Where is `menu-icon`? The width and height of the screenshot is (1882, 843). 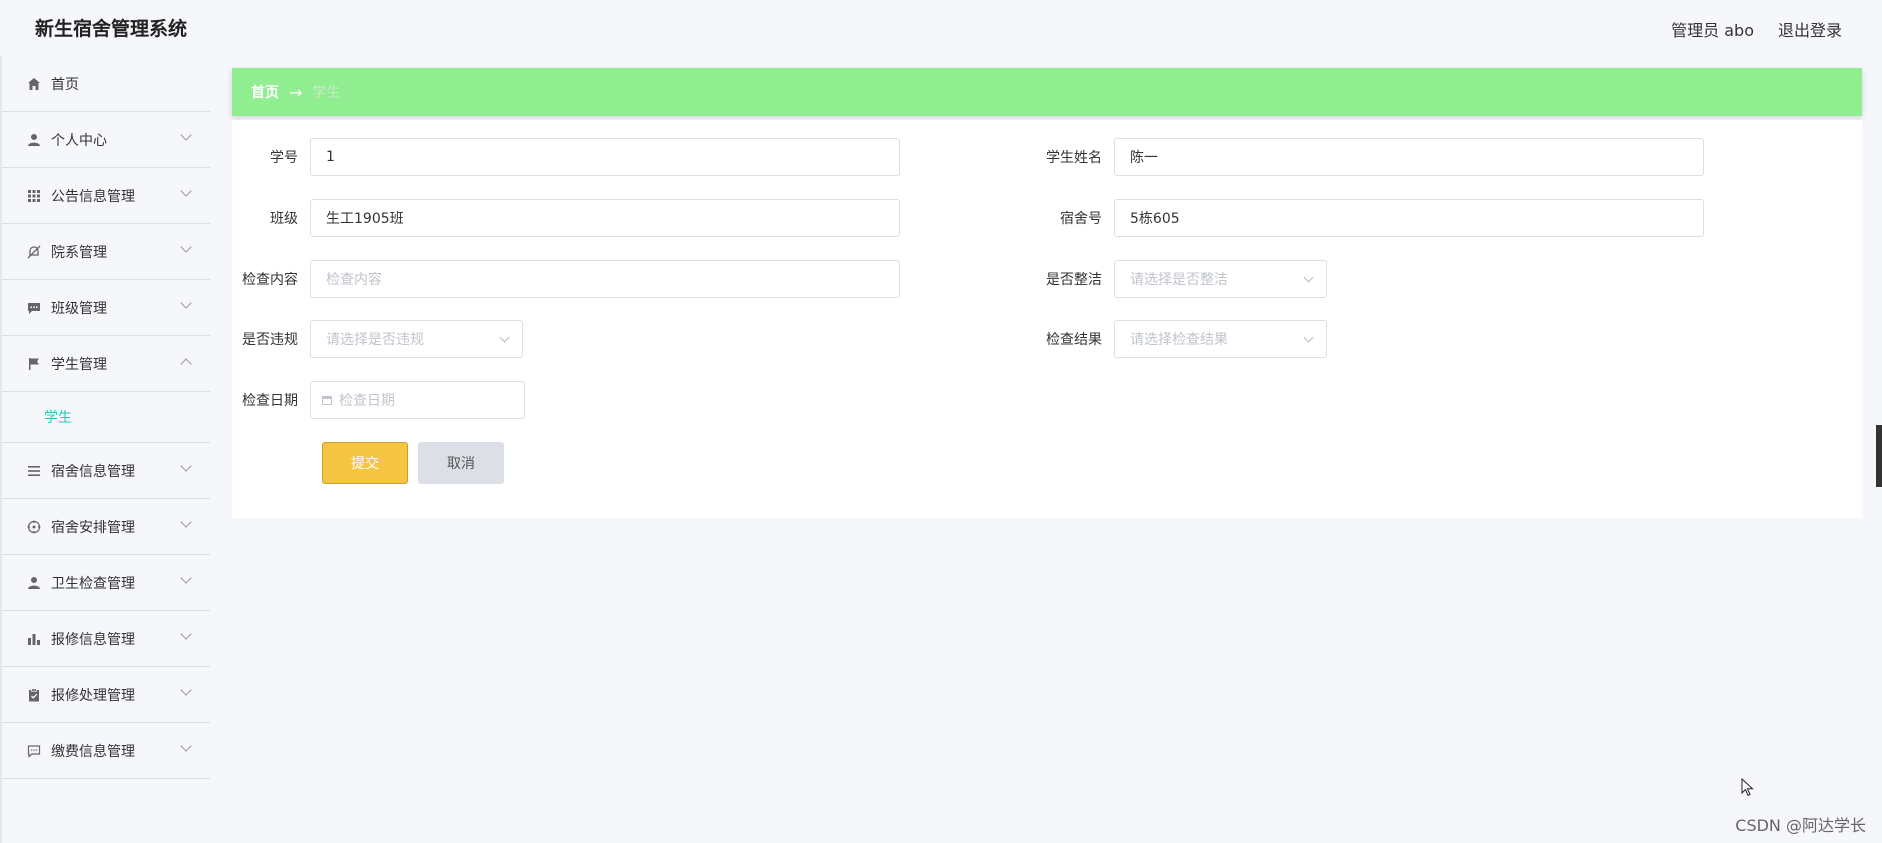
menu-icon is located at coordinates (34, 471).